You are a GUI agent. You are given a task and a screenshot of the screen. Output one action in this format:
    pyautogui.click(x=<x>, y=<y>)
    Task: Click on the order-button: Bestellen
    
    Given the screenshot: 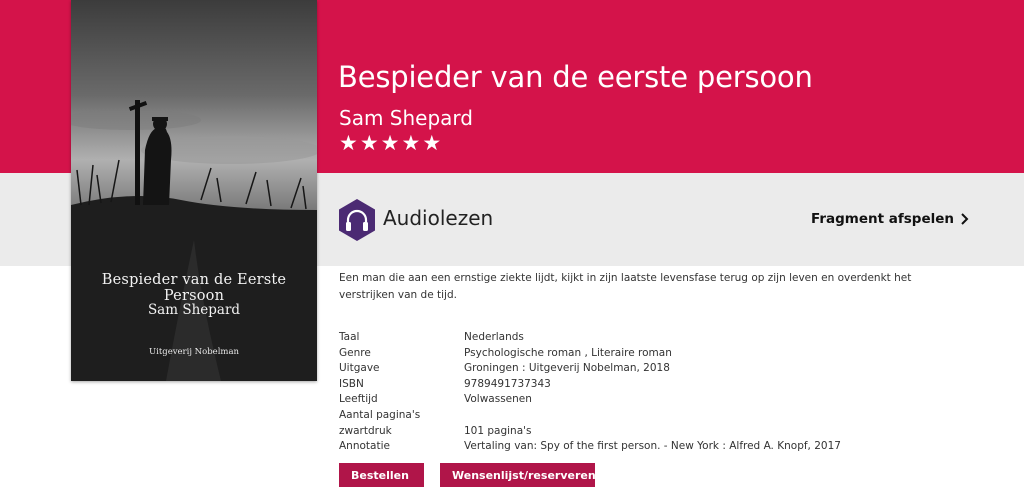 What is the action you would take?
    pyautogui.click(x=381, y=475)
    